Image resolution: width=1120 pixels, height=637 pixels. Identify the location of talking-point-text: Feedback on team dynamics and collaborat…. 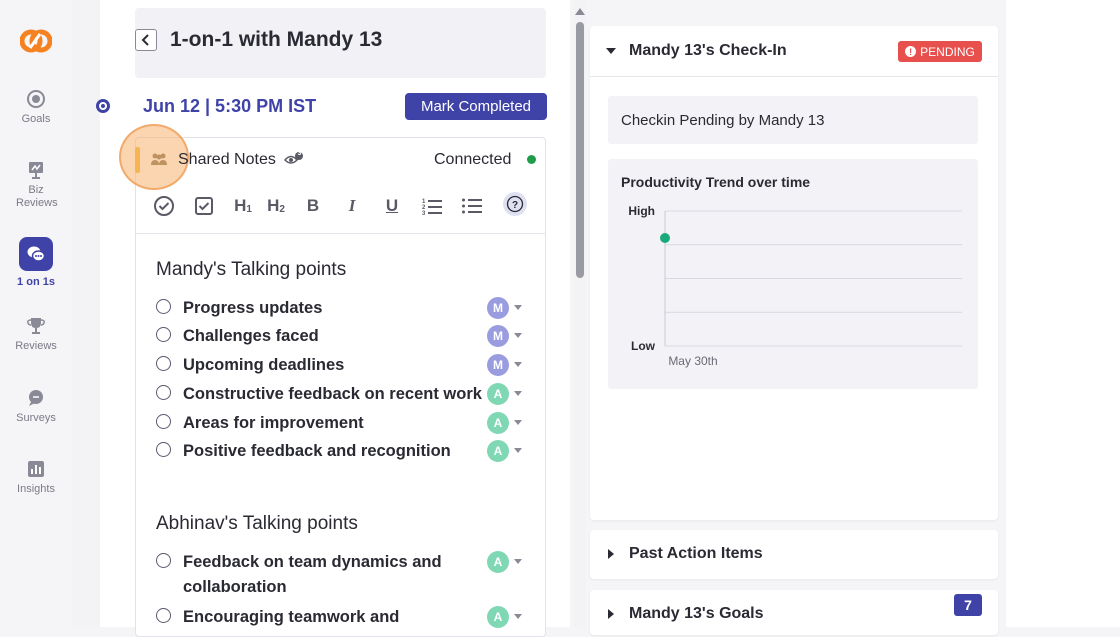
(328, 575).